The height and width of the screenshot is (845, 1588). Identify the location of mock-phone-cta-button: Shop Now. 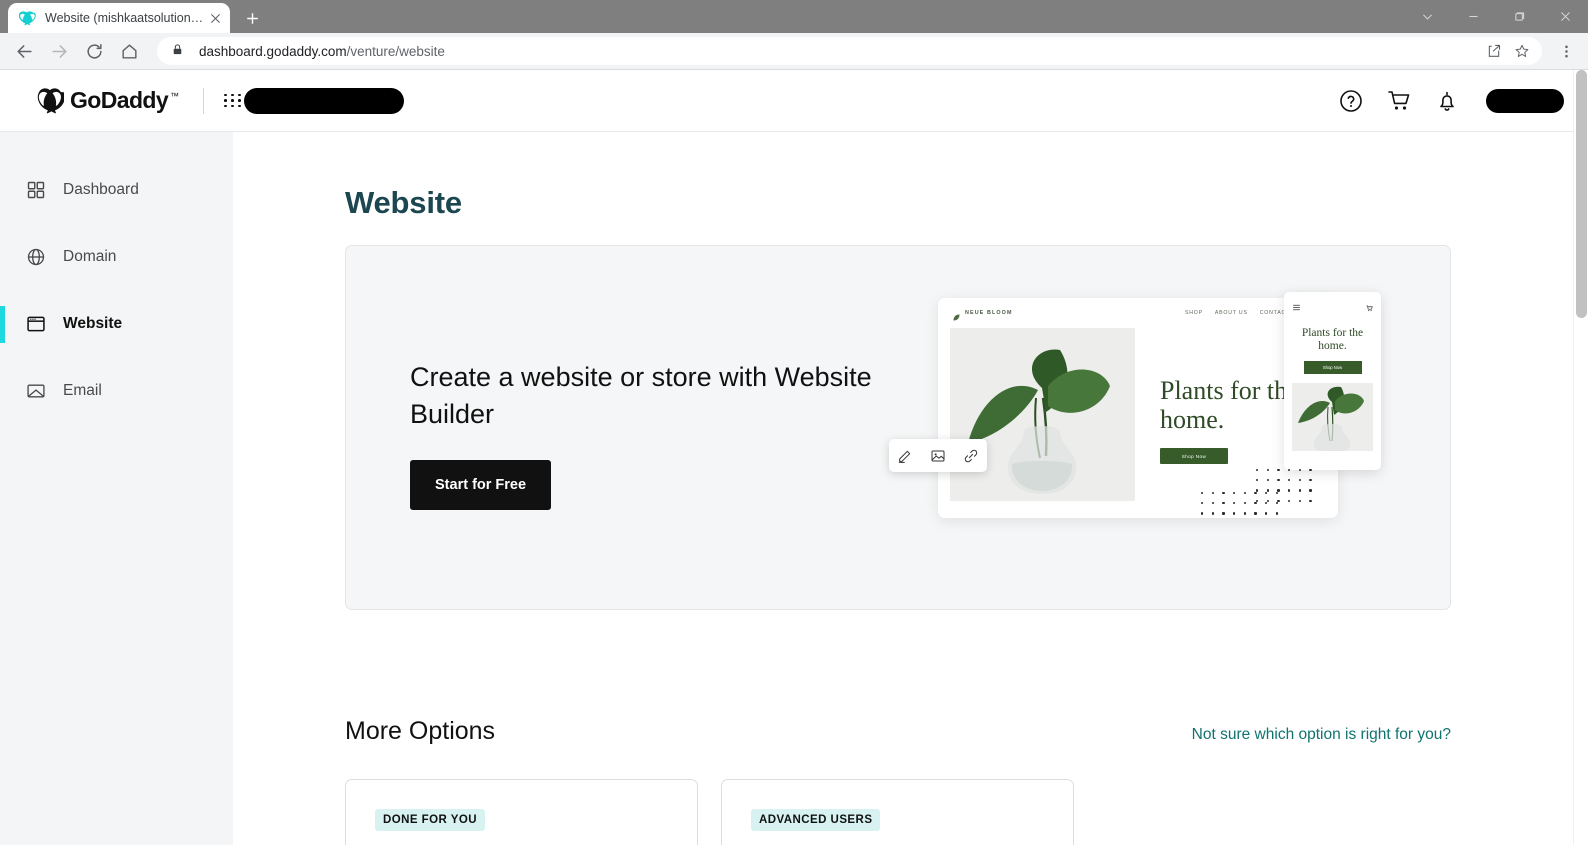
(1332, 367).